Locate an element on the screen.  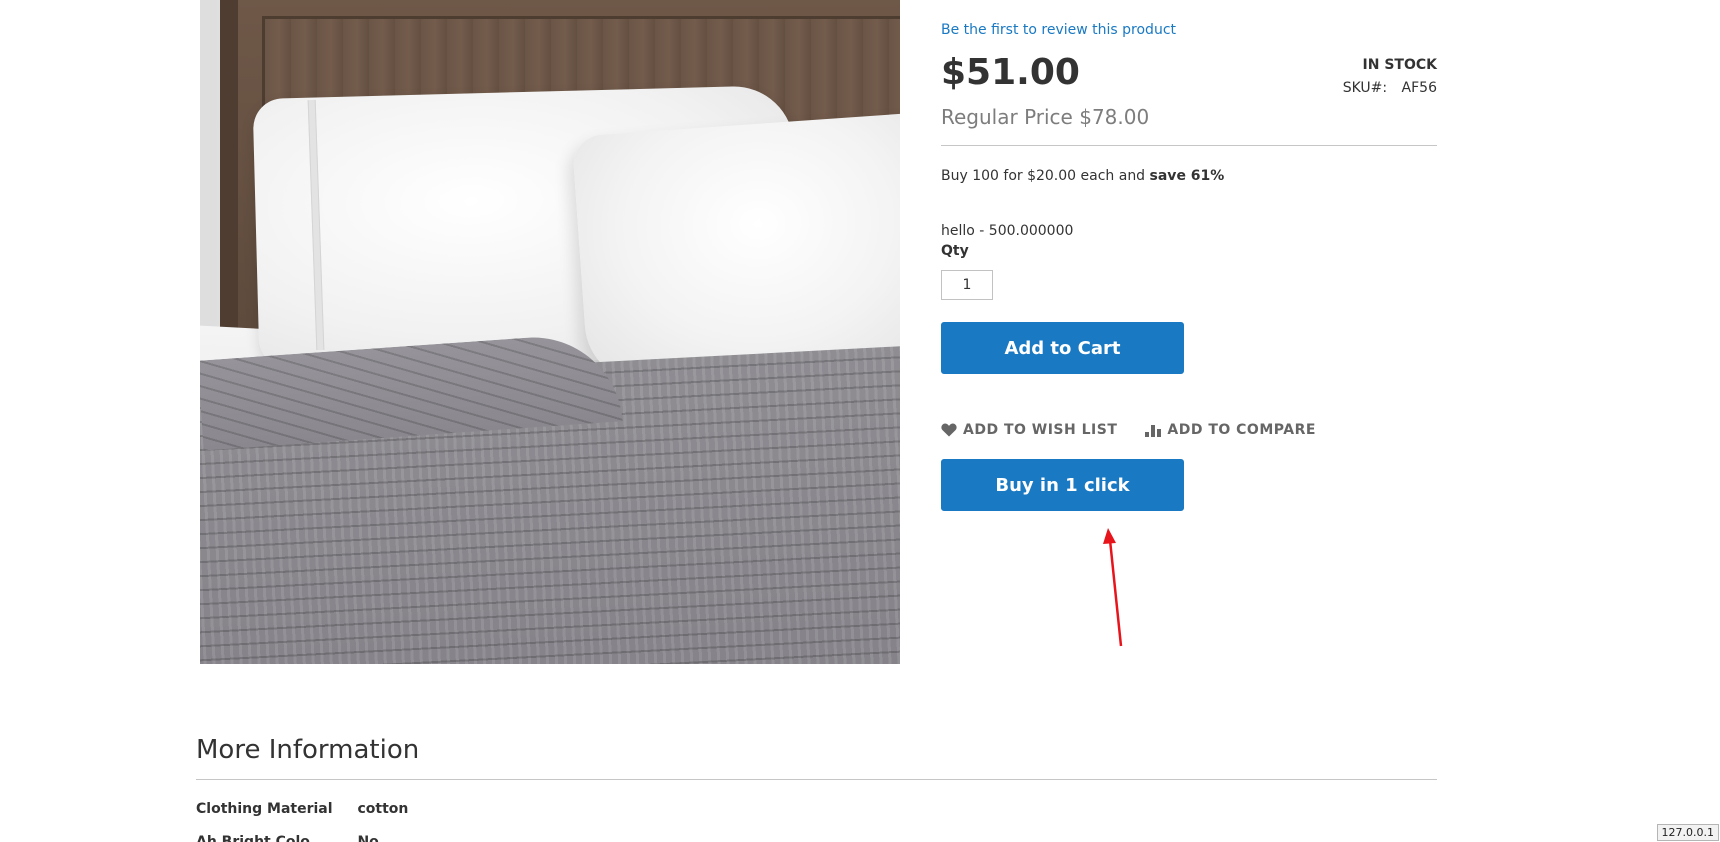
sku-value: AF56 is located at coordinates (1419, 88).